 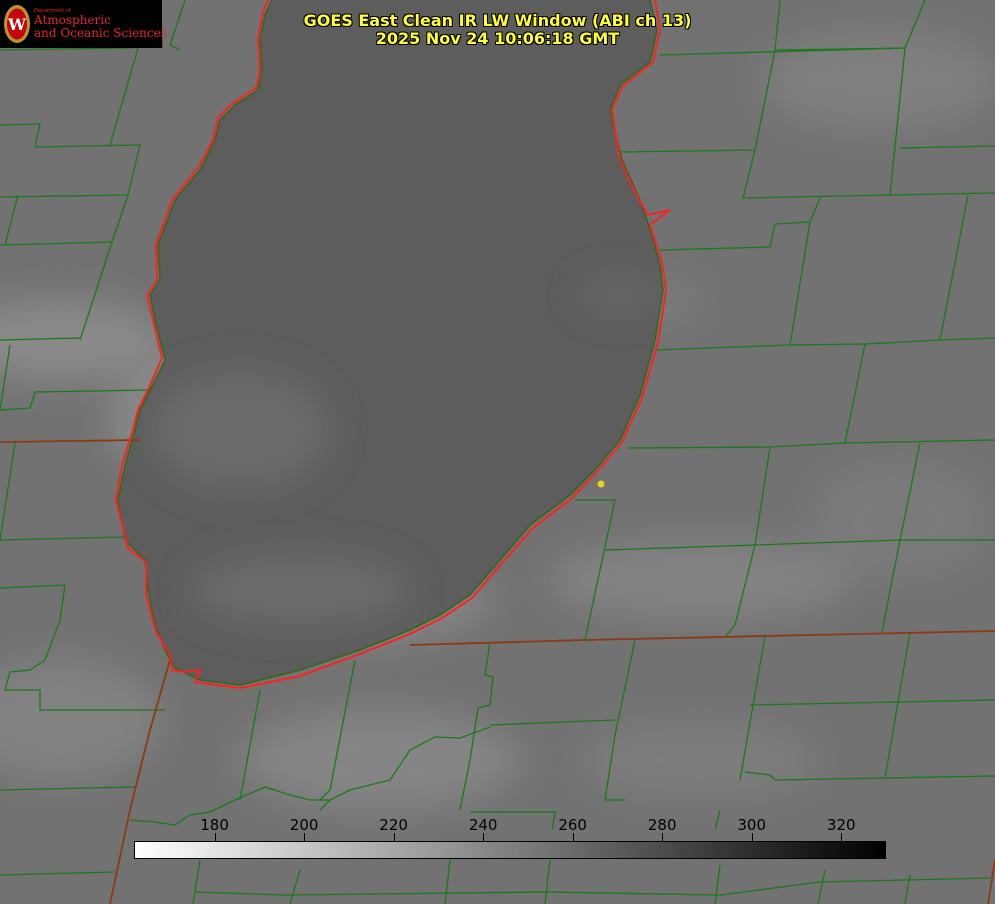 What do you see at coordinates (497, 38) in the screenshot?
I see `title-line2: 2025 Nov 24 10:06:18 GMT` at bounding box center [497, 38].